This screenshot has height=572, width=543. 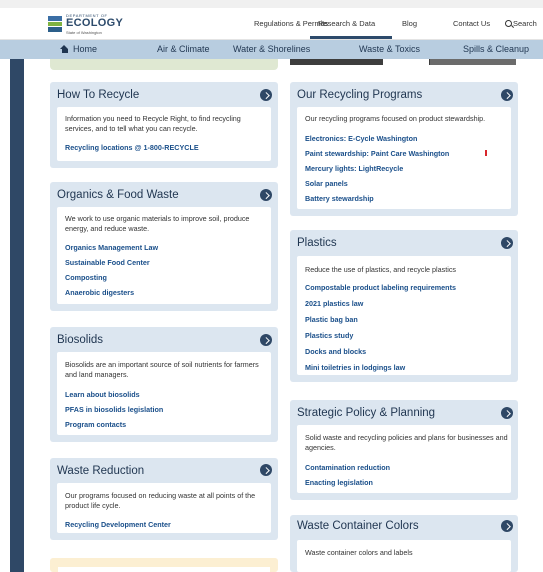 I want to click on mainnav-water-shorelines: Water & Shorelines, so click(x=271, y=49).